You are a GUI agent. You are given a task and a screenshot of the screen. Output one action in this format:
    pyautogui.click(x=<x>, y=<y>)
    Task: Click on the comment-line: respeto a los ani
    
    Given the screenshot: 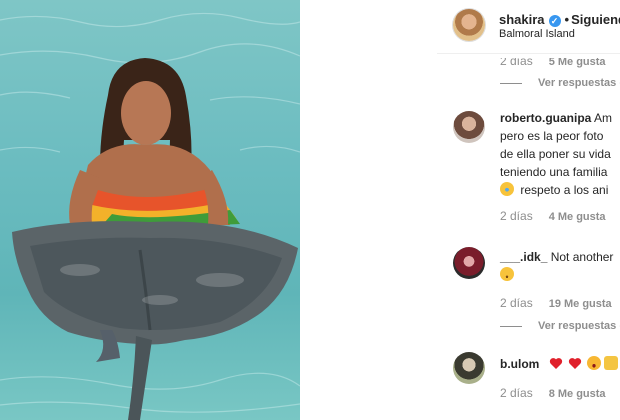 What is the action you would take?
    pyautogui.click(x=564, y=190)
    